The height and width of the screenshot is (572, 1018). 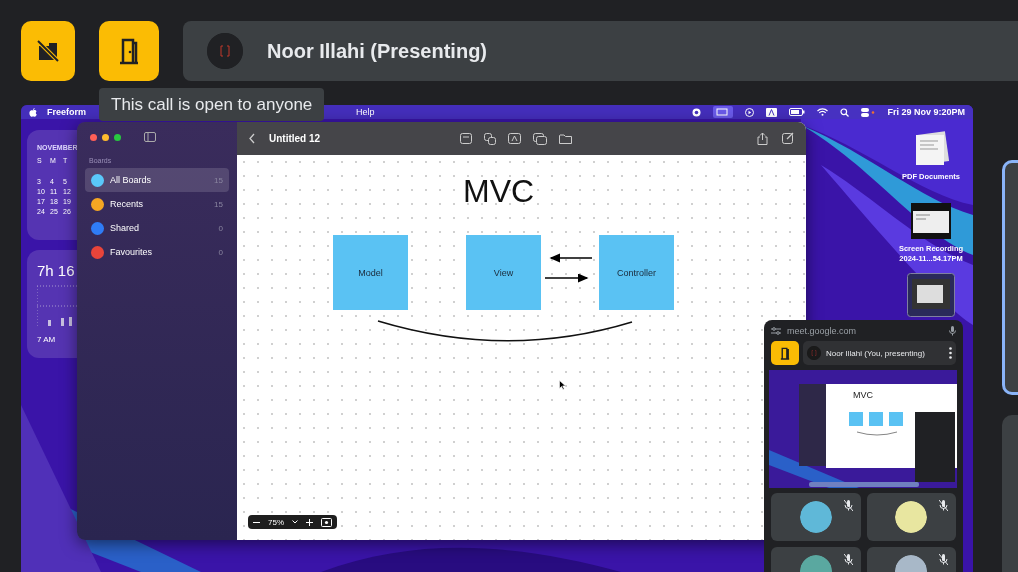 What do you see at coordinates (845, 112) in the screenshot?
I see `search-icon` at bounding box center [845, 112].